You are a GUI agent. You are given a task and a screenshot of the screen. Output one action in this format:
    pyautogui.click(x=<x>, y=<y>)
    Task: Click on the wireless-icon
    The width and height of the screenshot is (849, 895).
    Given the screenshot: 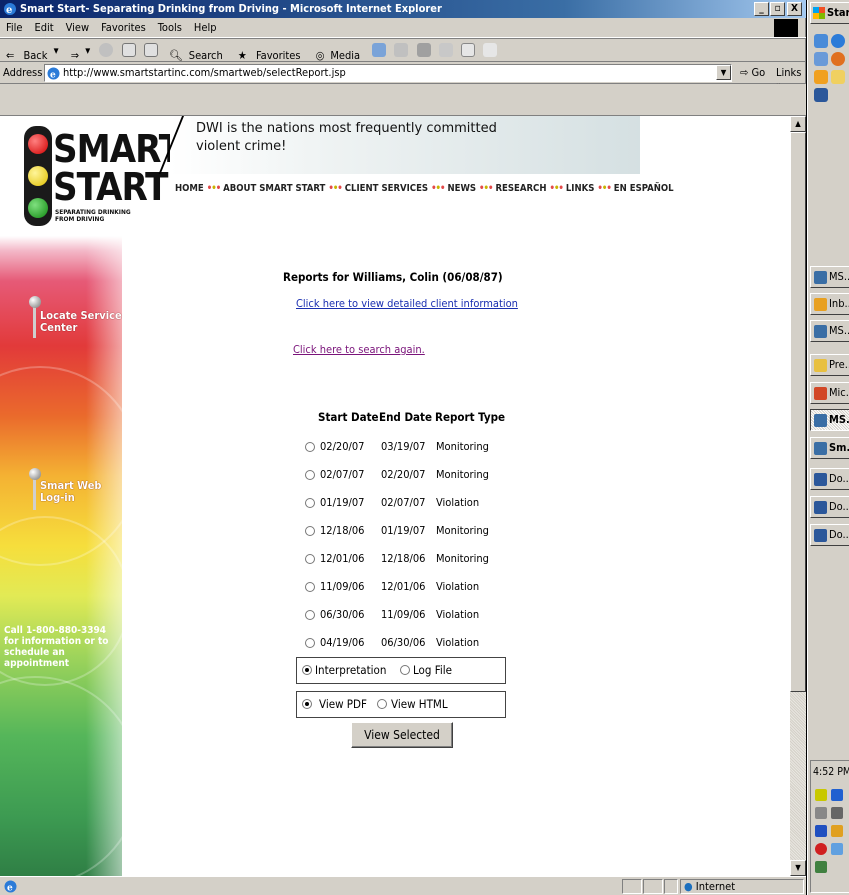 What is the action you would take?
    pyautogui.click(x=837, y=849)
    